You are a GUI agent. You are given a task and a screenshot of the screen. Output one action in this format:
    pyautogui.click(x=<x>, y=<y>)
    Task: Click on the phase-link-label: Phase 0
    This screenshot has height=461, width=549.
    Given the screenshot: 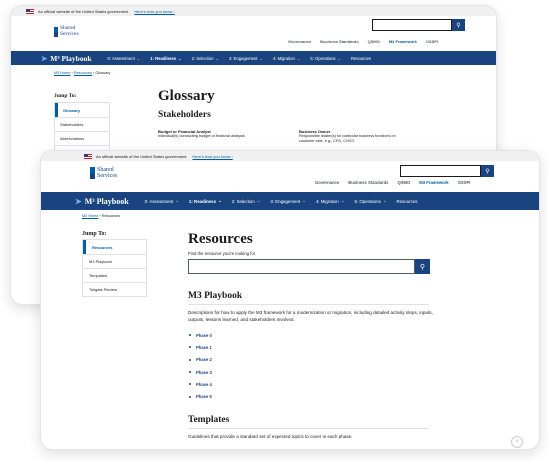 What is the action you would take?
    pyautogui.click(x=204, y=335)
    